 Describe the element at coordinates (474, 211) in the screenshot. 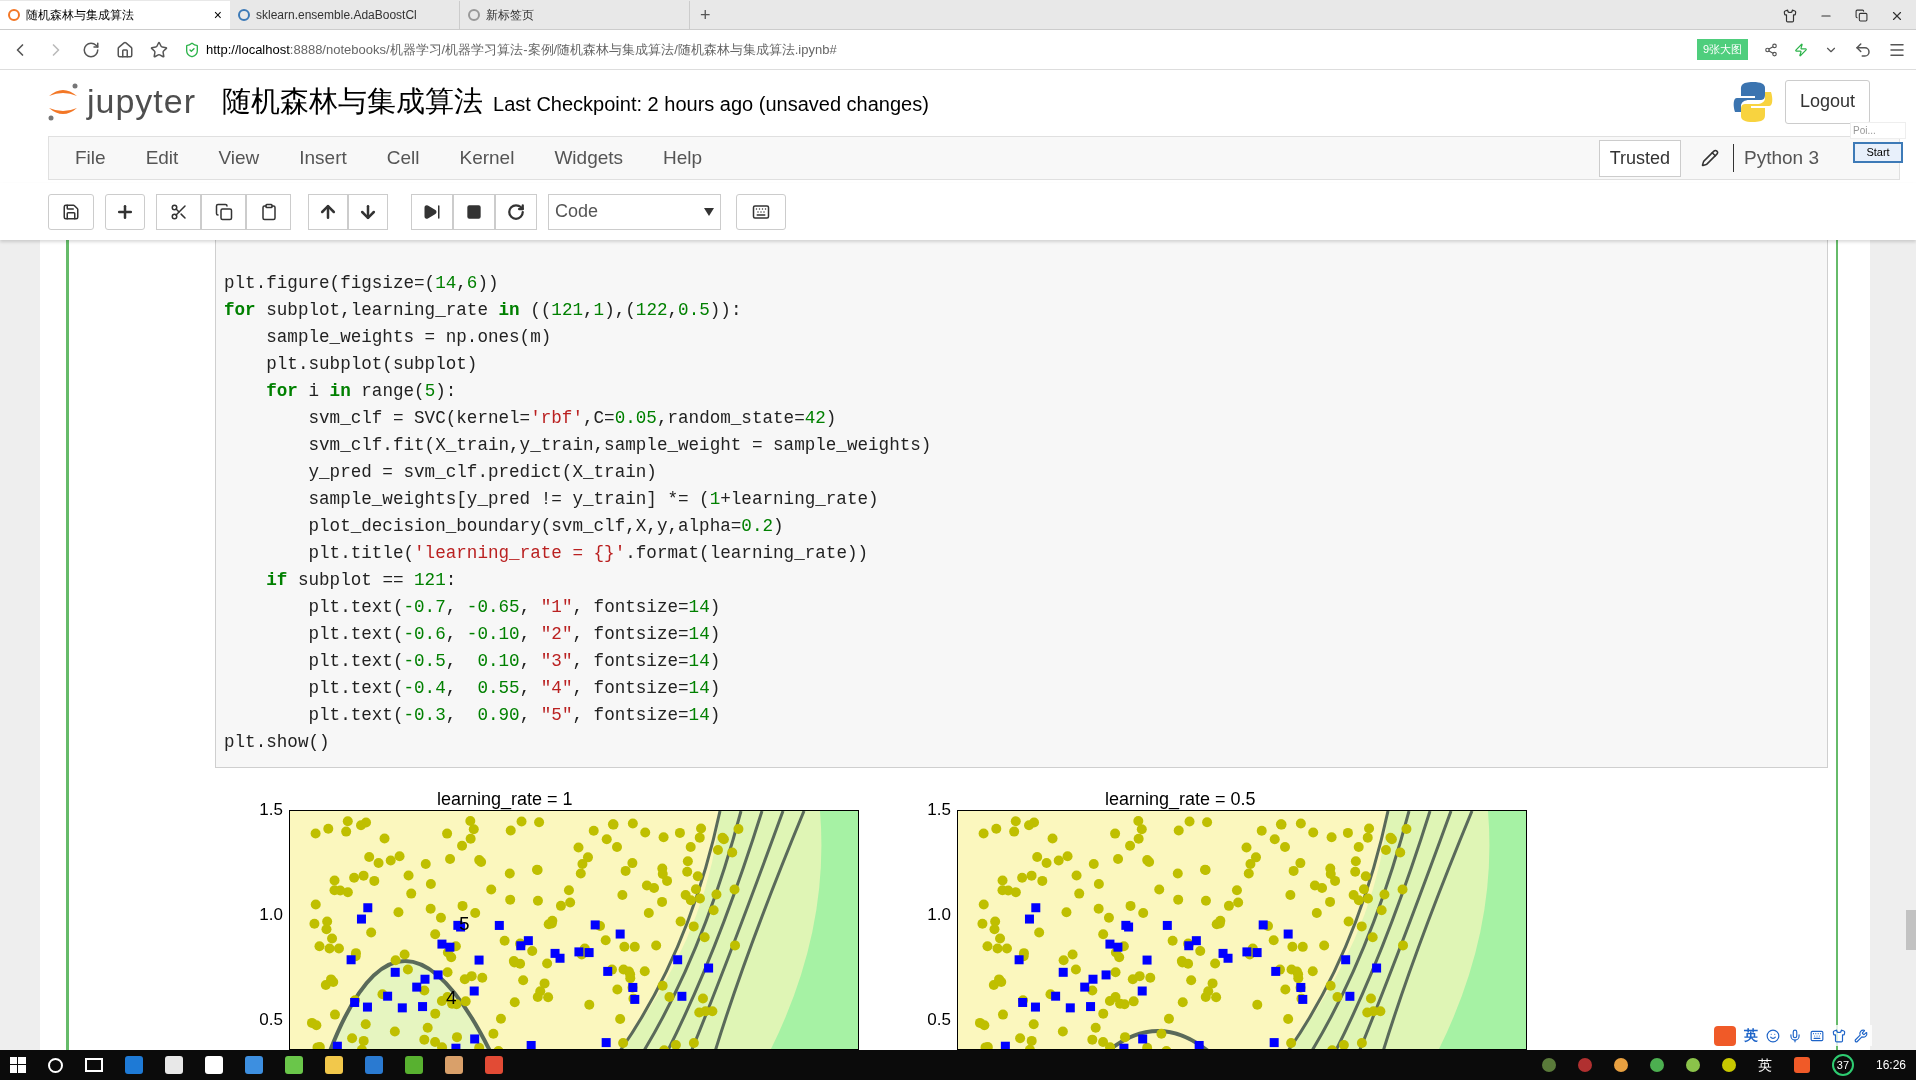

I see `stop-button` at that location.